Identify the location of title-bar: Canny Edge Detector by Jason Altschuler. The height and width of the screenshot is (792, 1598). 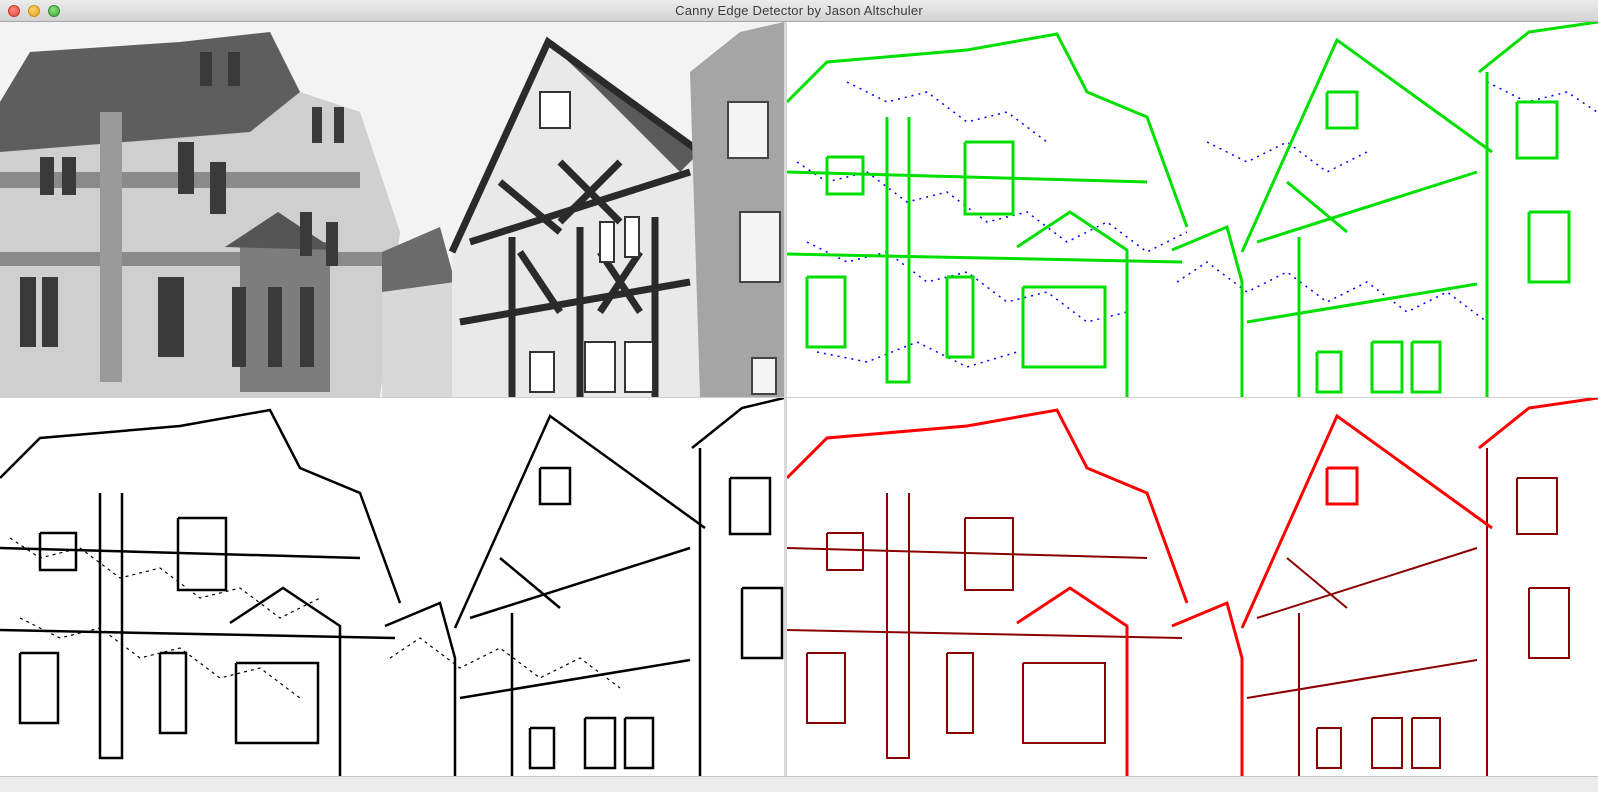
(799, 11).